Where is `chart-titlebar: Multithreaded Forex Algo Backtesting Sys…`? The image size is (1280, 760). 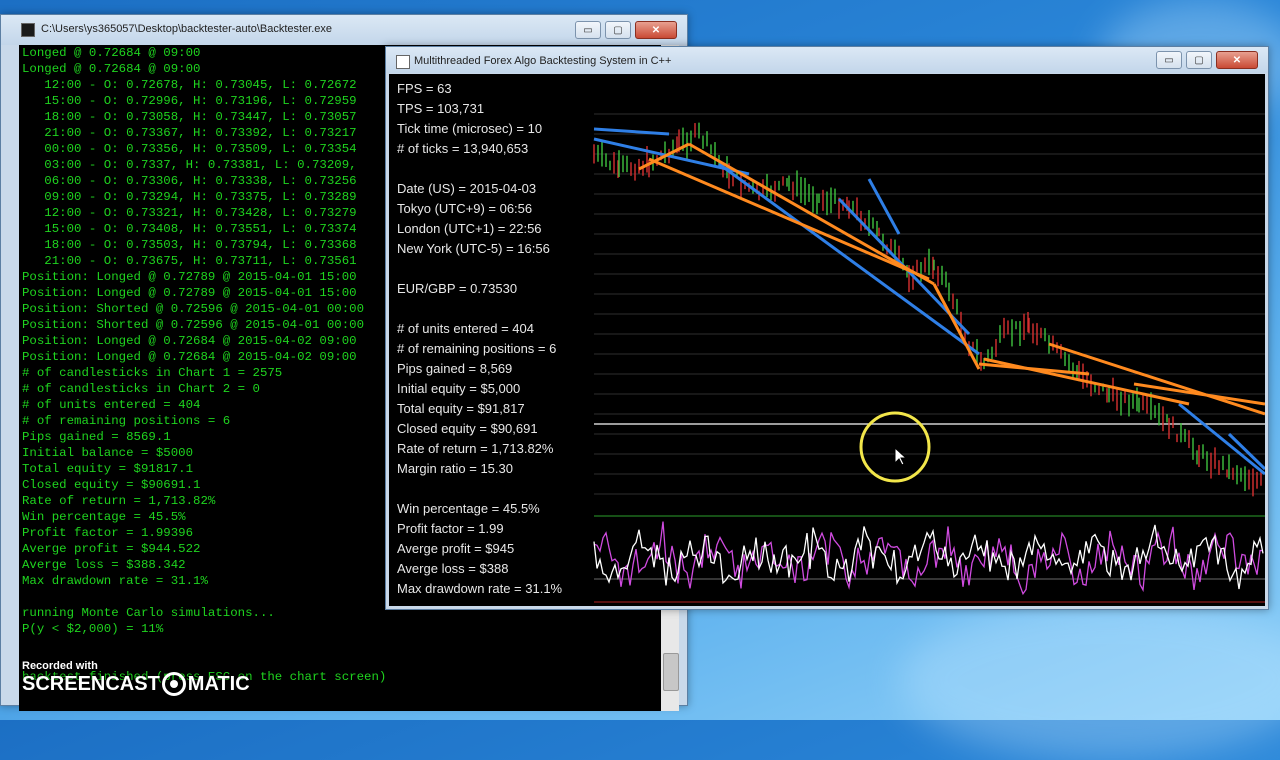
chart-titlebar: Multithreaded Forex Algo Backtesting Sys… is located at coordinates (827, 60).